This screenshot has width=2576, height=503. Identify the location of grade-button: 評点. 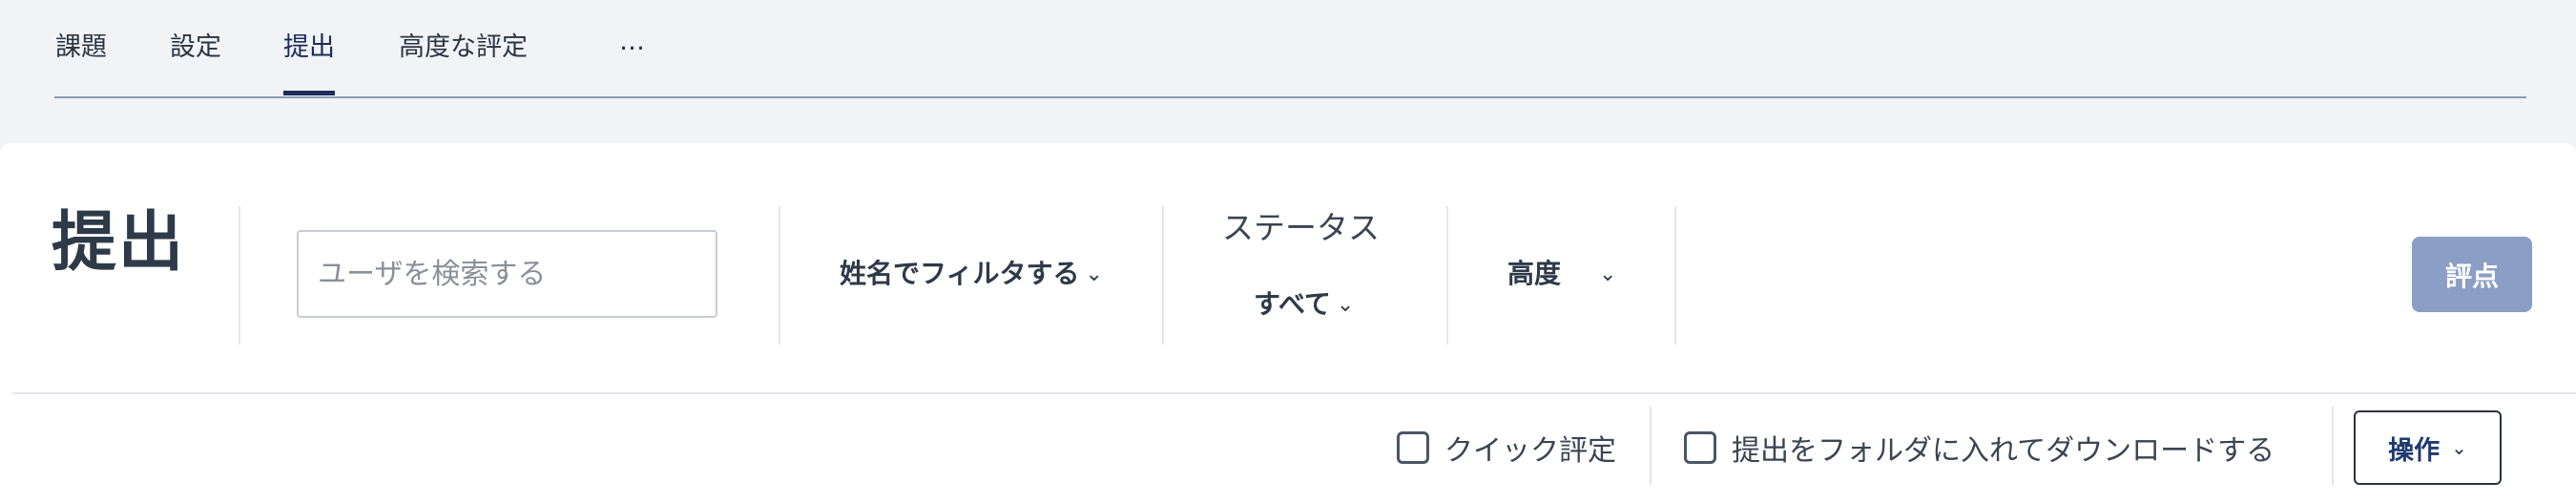
(2472, 274).